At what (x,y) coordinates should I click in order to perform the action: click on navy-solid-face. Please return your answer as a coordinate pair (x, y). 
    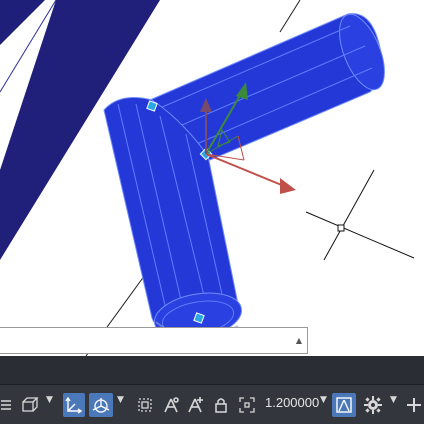
    Looking at the image, I should click on (22, 22).